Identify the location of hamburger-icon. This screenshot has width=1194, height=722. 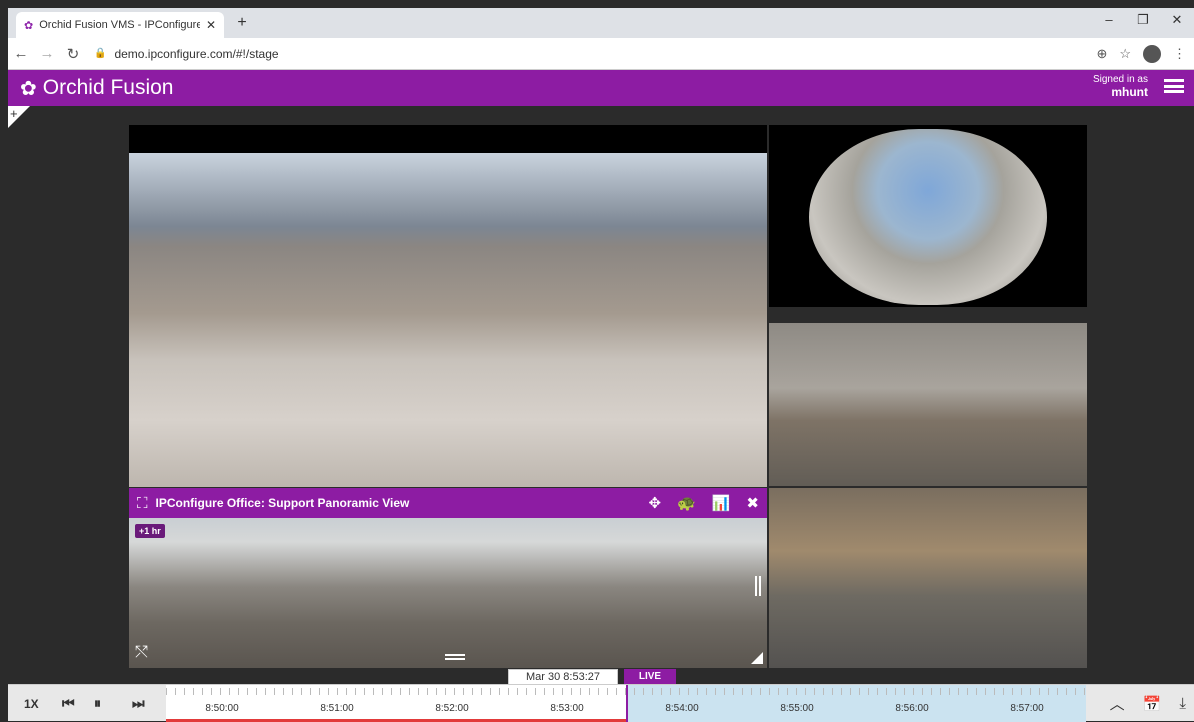
(1174, 86).